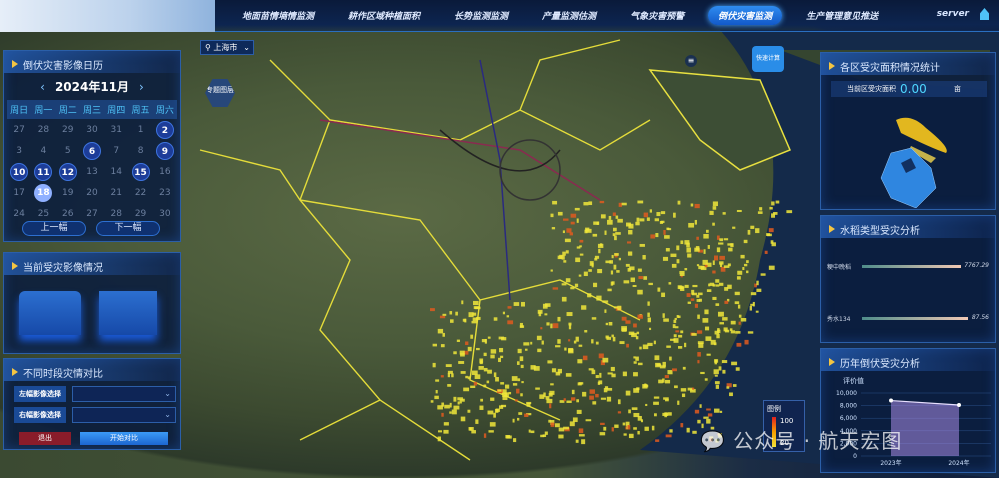 The image size is (999, 478). I want to click on variety-bar-row: 粳中晚稻 7767.29, so click(908, 266).